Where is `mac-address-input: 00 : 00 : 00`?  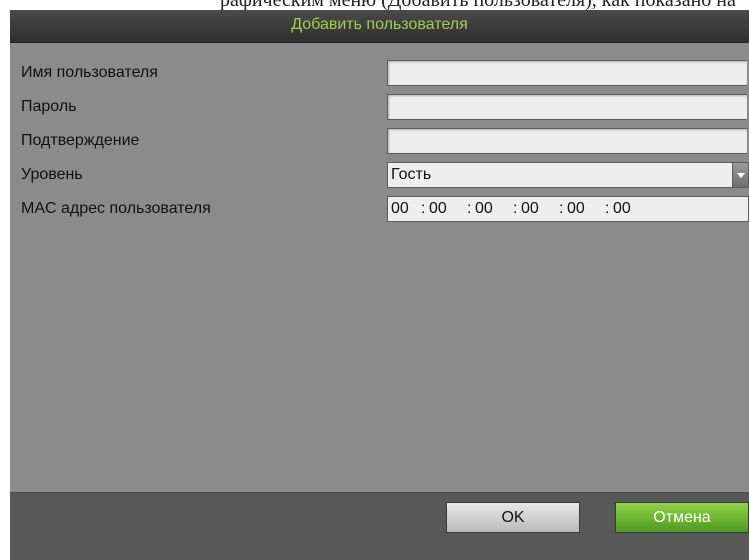
mac-address-input: 00 : 00 : 00 is located at coordinates (568, 209).